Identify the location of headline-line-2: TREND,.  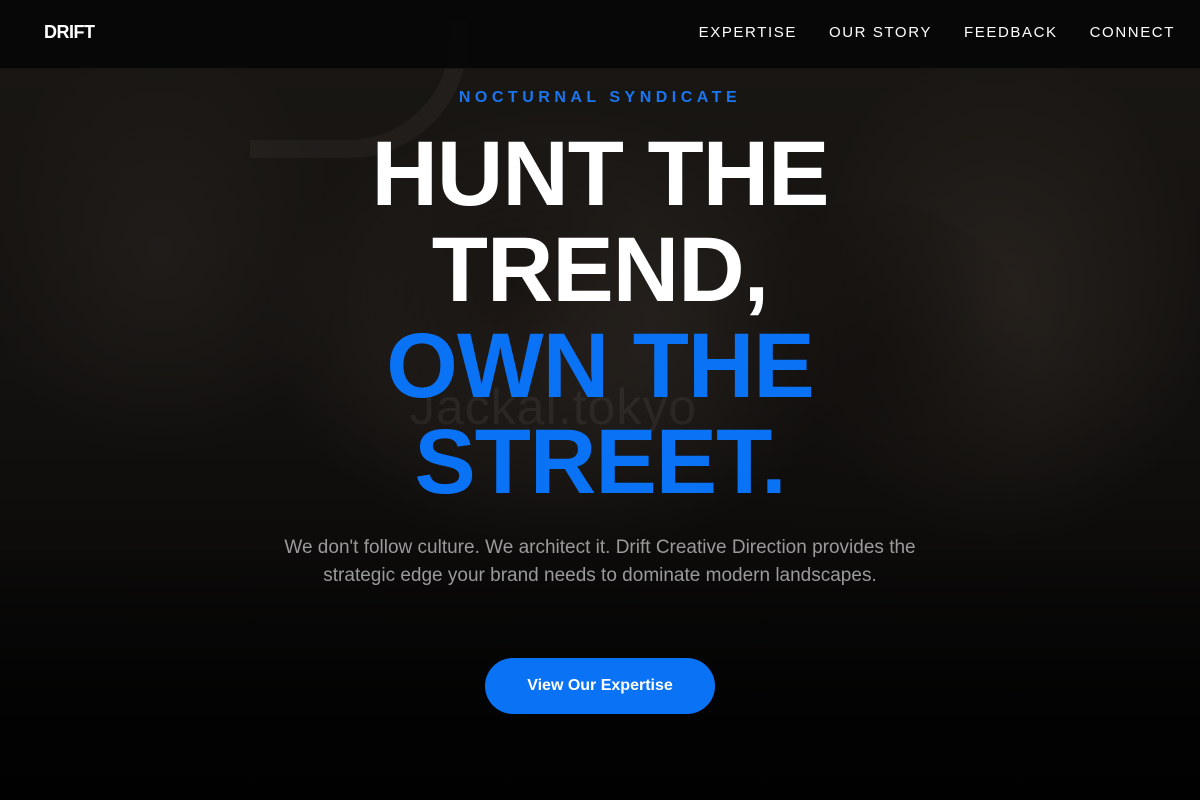
(600, 270).